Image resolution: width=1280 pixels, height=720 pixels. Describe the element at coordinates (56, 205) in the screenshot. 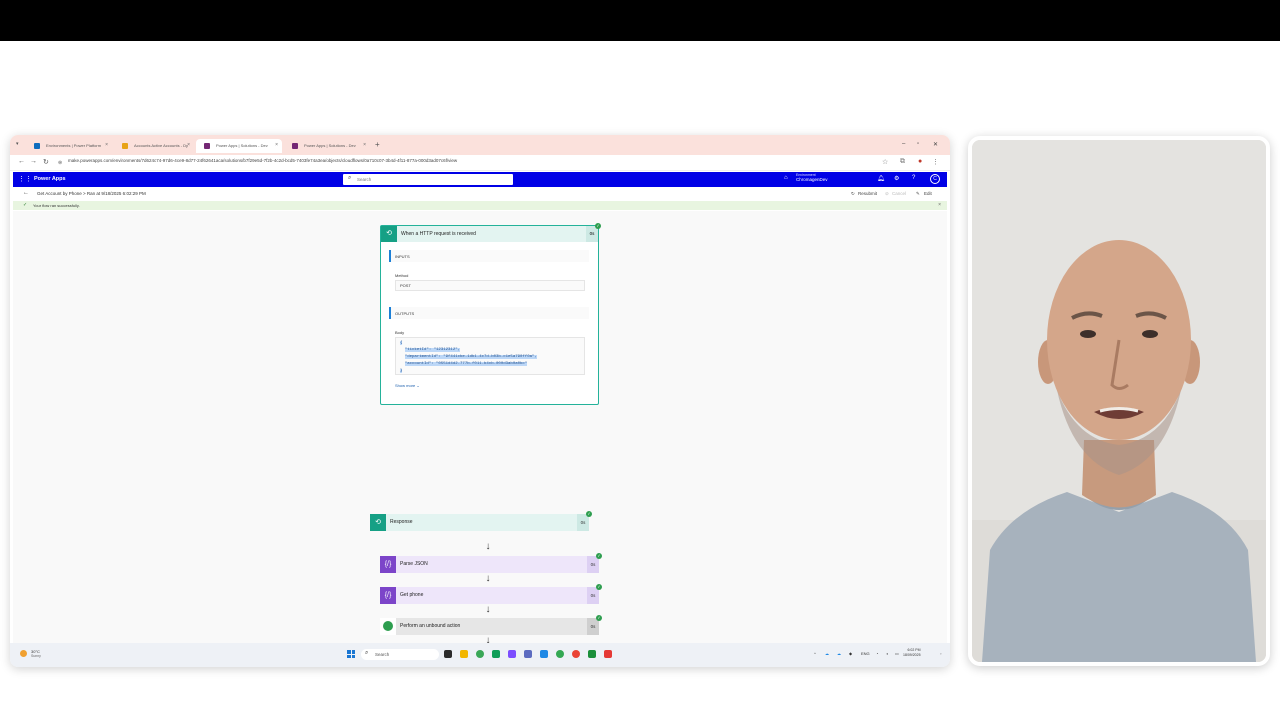

I see `success-message: Your flow ran successfully.` at that location.